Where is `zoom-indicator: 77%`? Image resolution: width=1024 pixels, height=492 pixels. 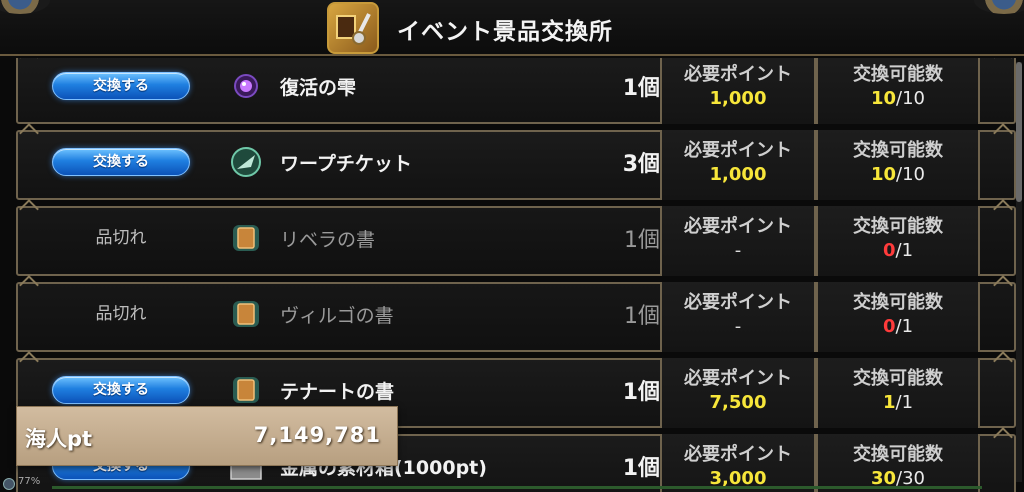 zoom-indicator: 77% is located at coordinates (26, 484).